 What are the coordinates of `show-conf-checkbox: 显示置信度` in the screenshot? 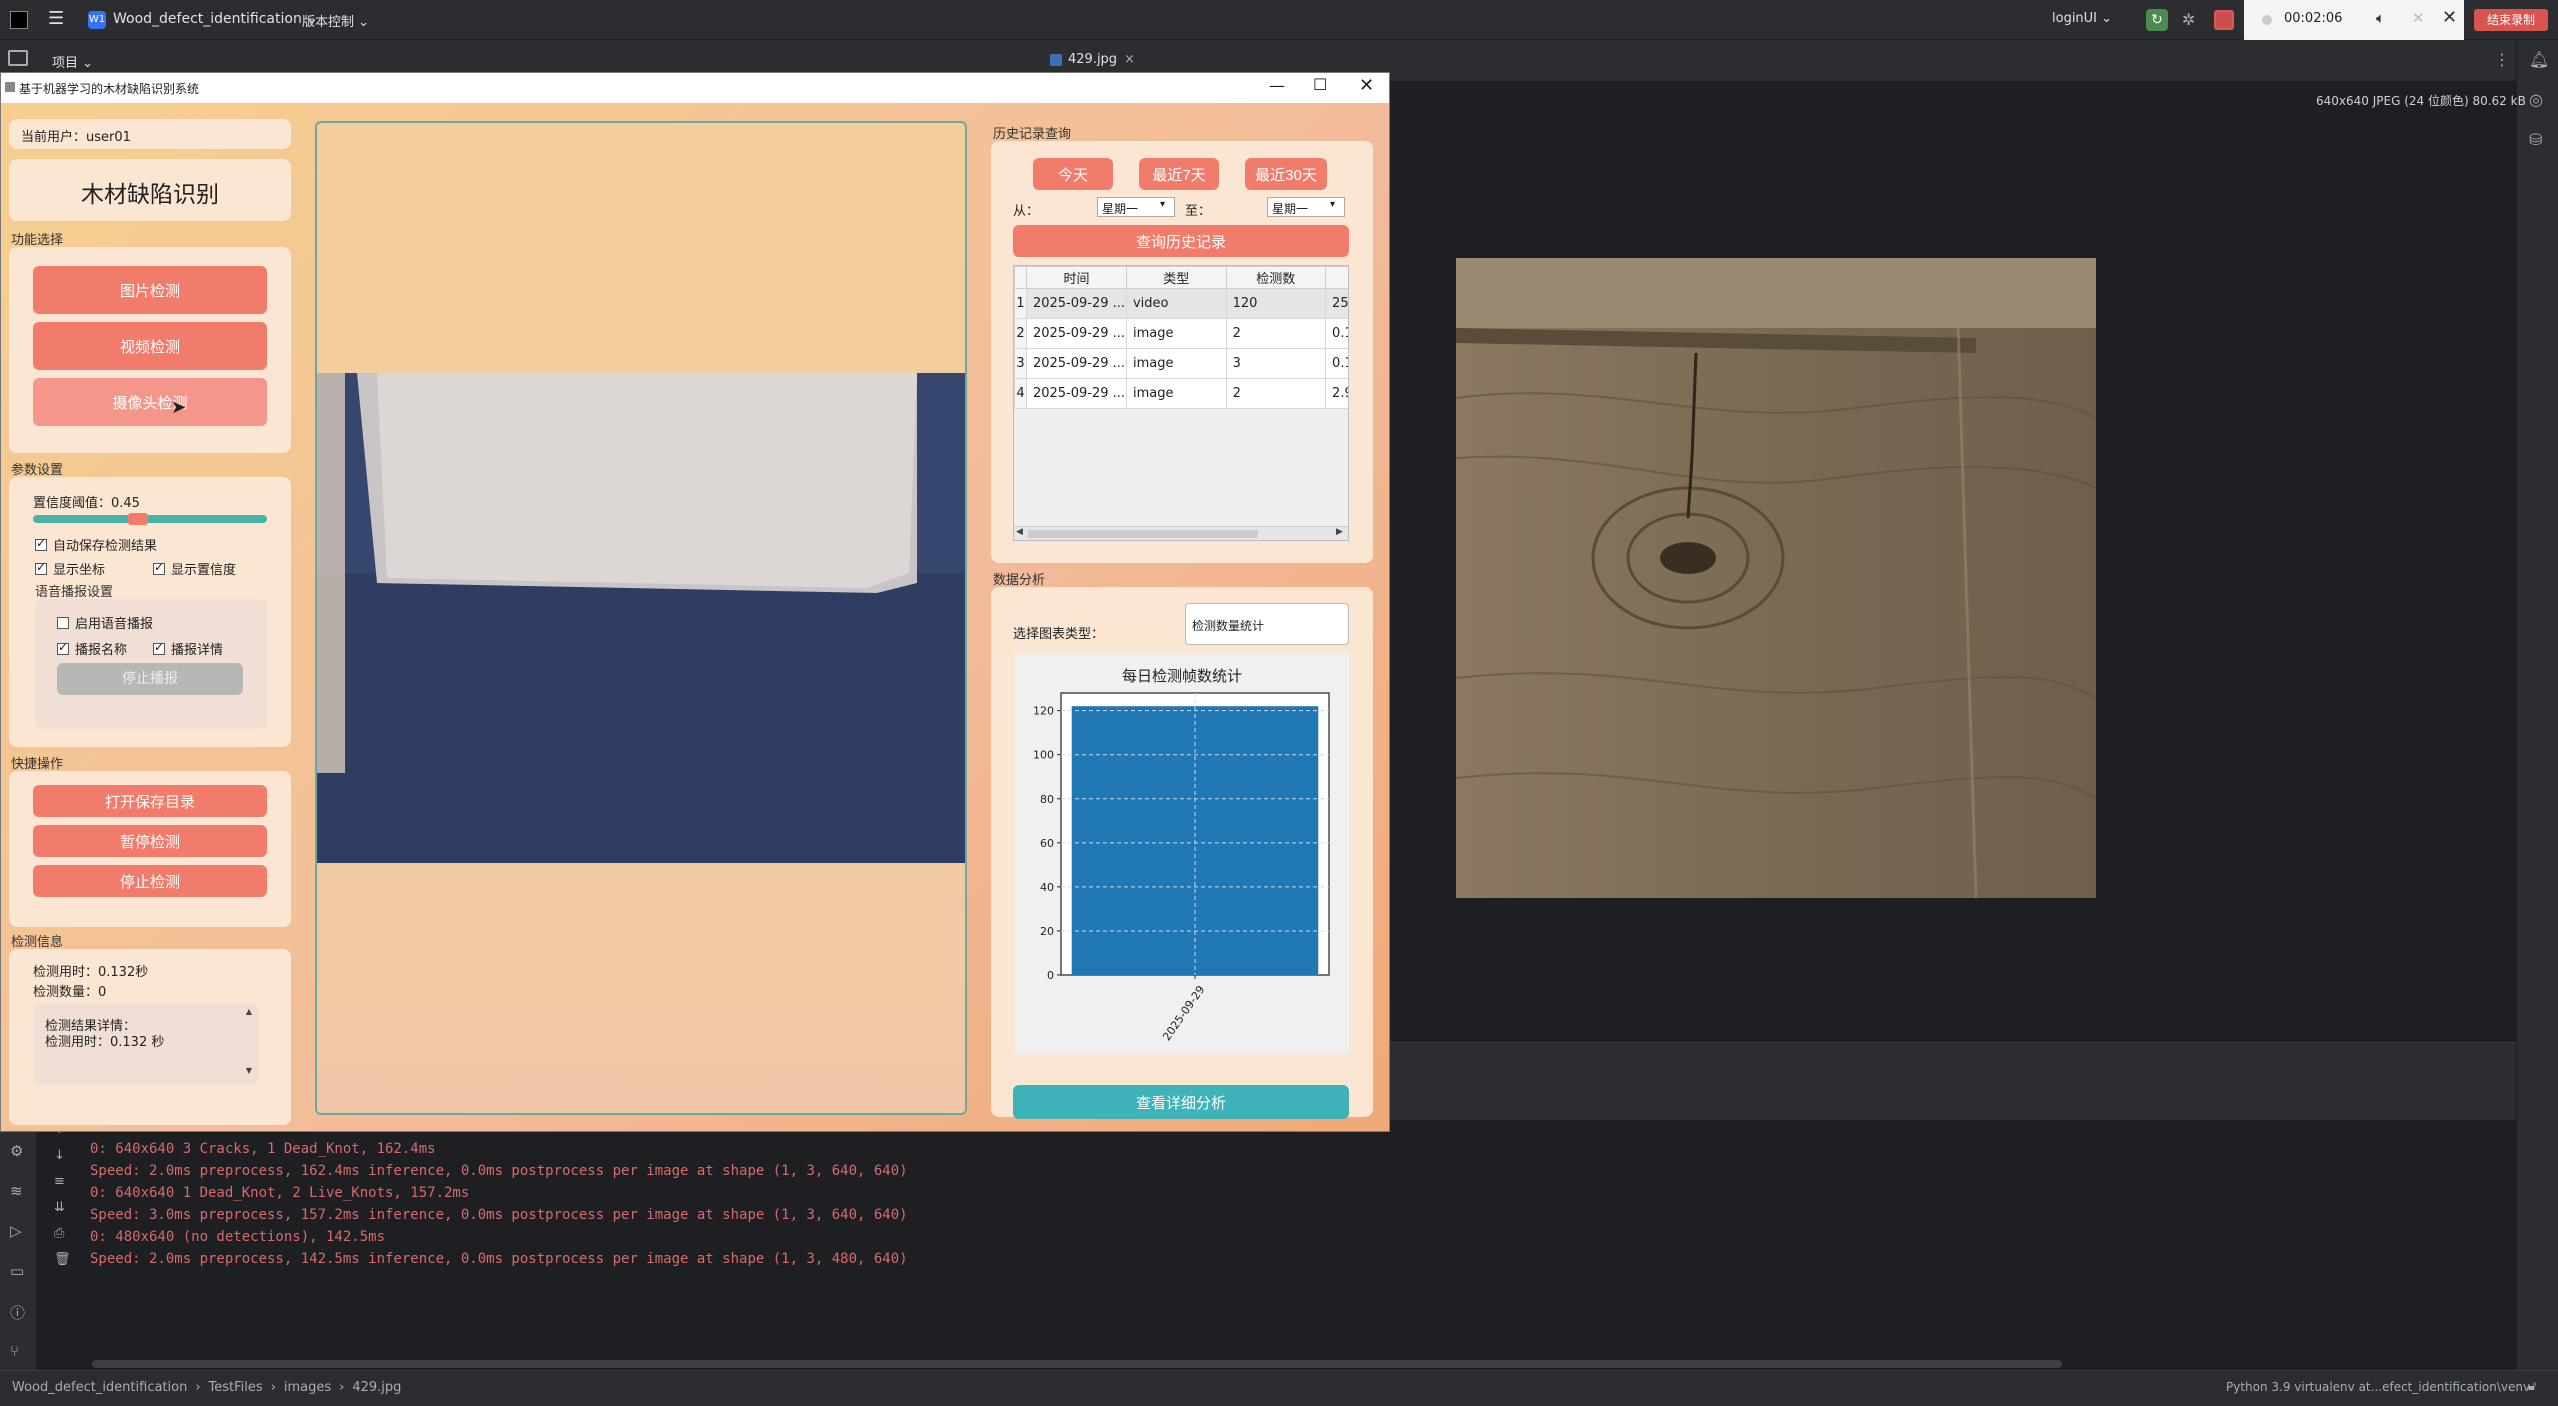 It's located at (194, 568).